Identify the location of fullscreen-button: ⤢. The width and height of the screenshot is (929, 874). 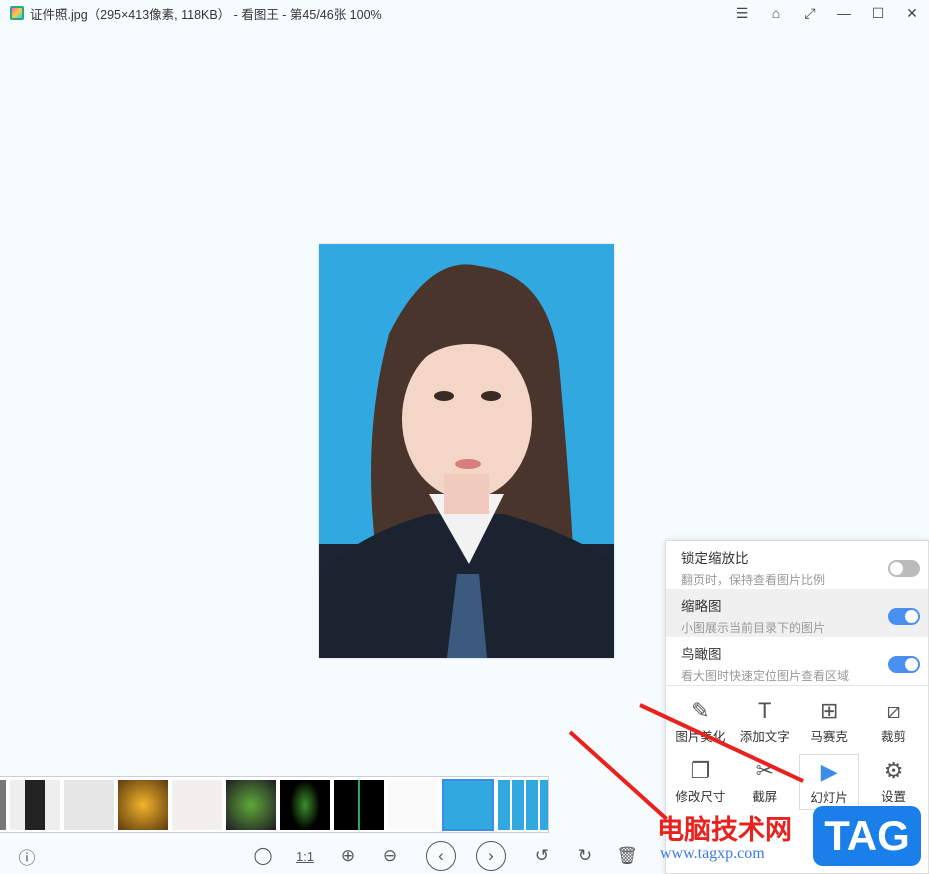
(810, 13).